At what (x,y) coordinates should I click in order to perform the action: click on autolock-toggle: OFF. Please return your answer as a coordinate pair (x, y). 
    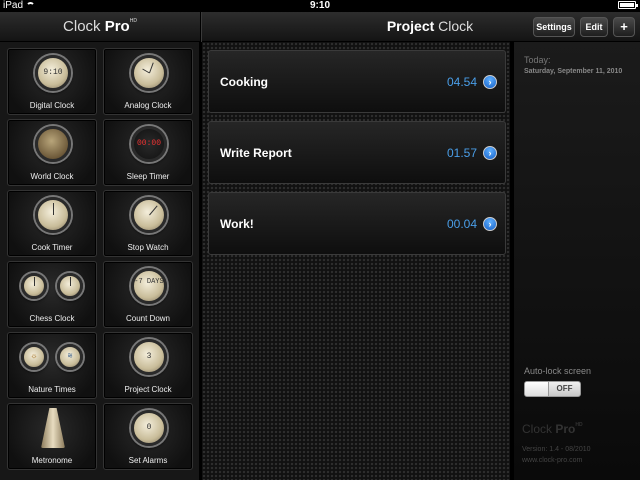
    Looking at the image, I should click on (552, 389).